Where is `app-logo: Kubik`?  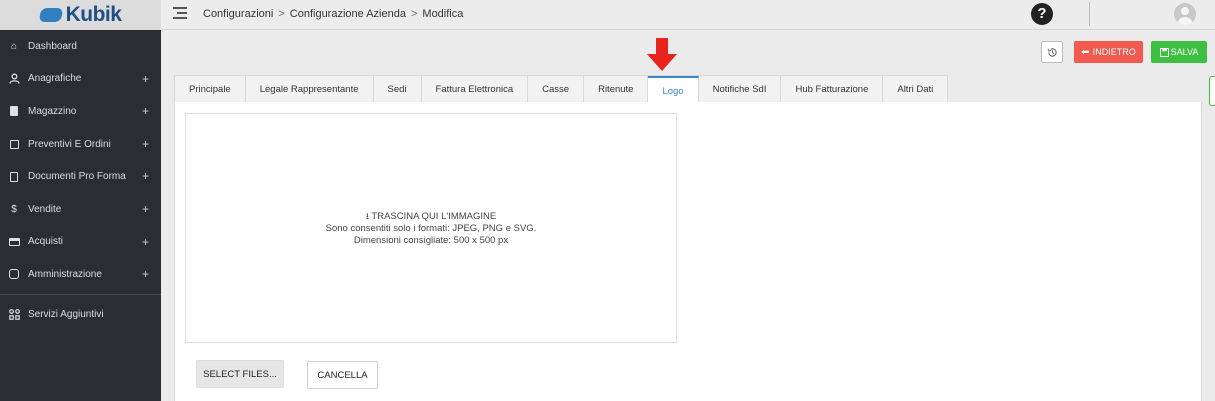 app-logo: Kubik is located at coordinates (80, 15).